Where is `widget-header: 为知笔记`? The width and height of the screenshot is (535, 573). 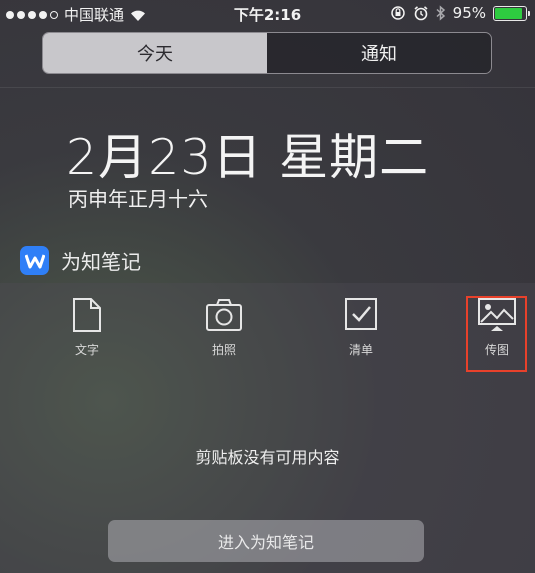
widget-header: 为知笔记 is located at coordinates (80, 260).